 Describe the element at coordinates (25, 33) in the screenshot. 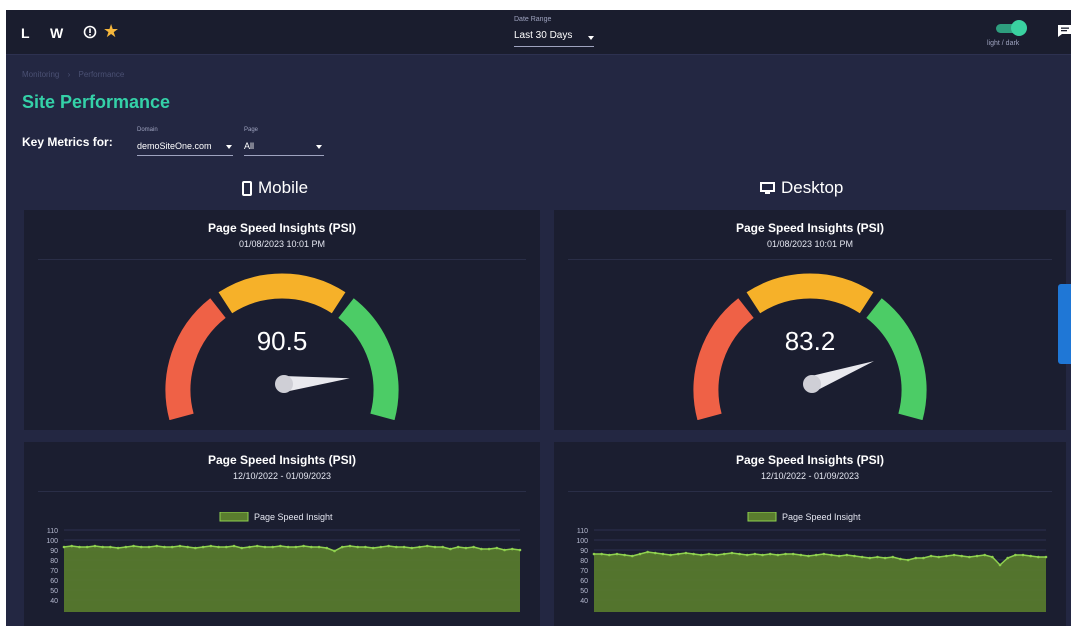

I see `logo-letter-l: L` at that location.